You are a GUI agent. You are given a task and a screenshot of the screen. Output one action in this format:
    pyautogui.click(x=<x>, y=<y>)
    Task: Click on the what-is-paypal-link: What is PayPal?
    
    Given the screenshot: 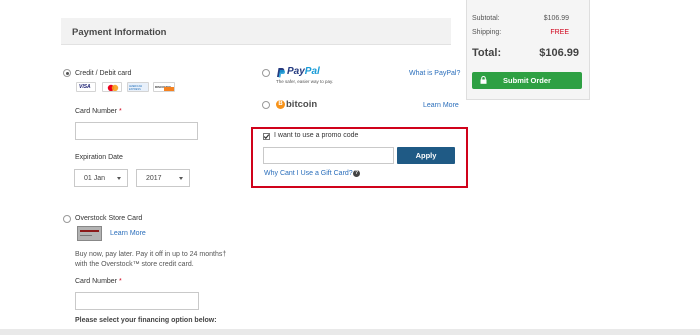 What is the action you would take?
    pyautogui.click(x=434, y=73)
    